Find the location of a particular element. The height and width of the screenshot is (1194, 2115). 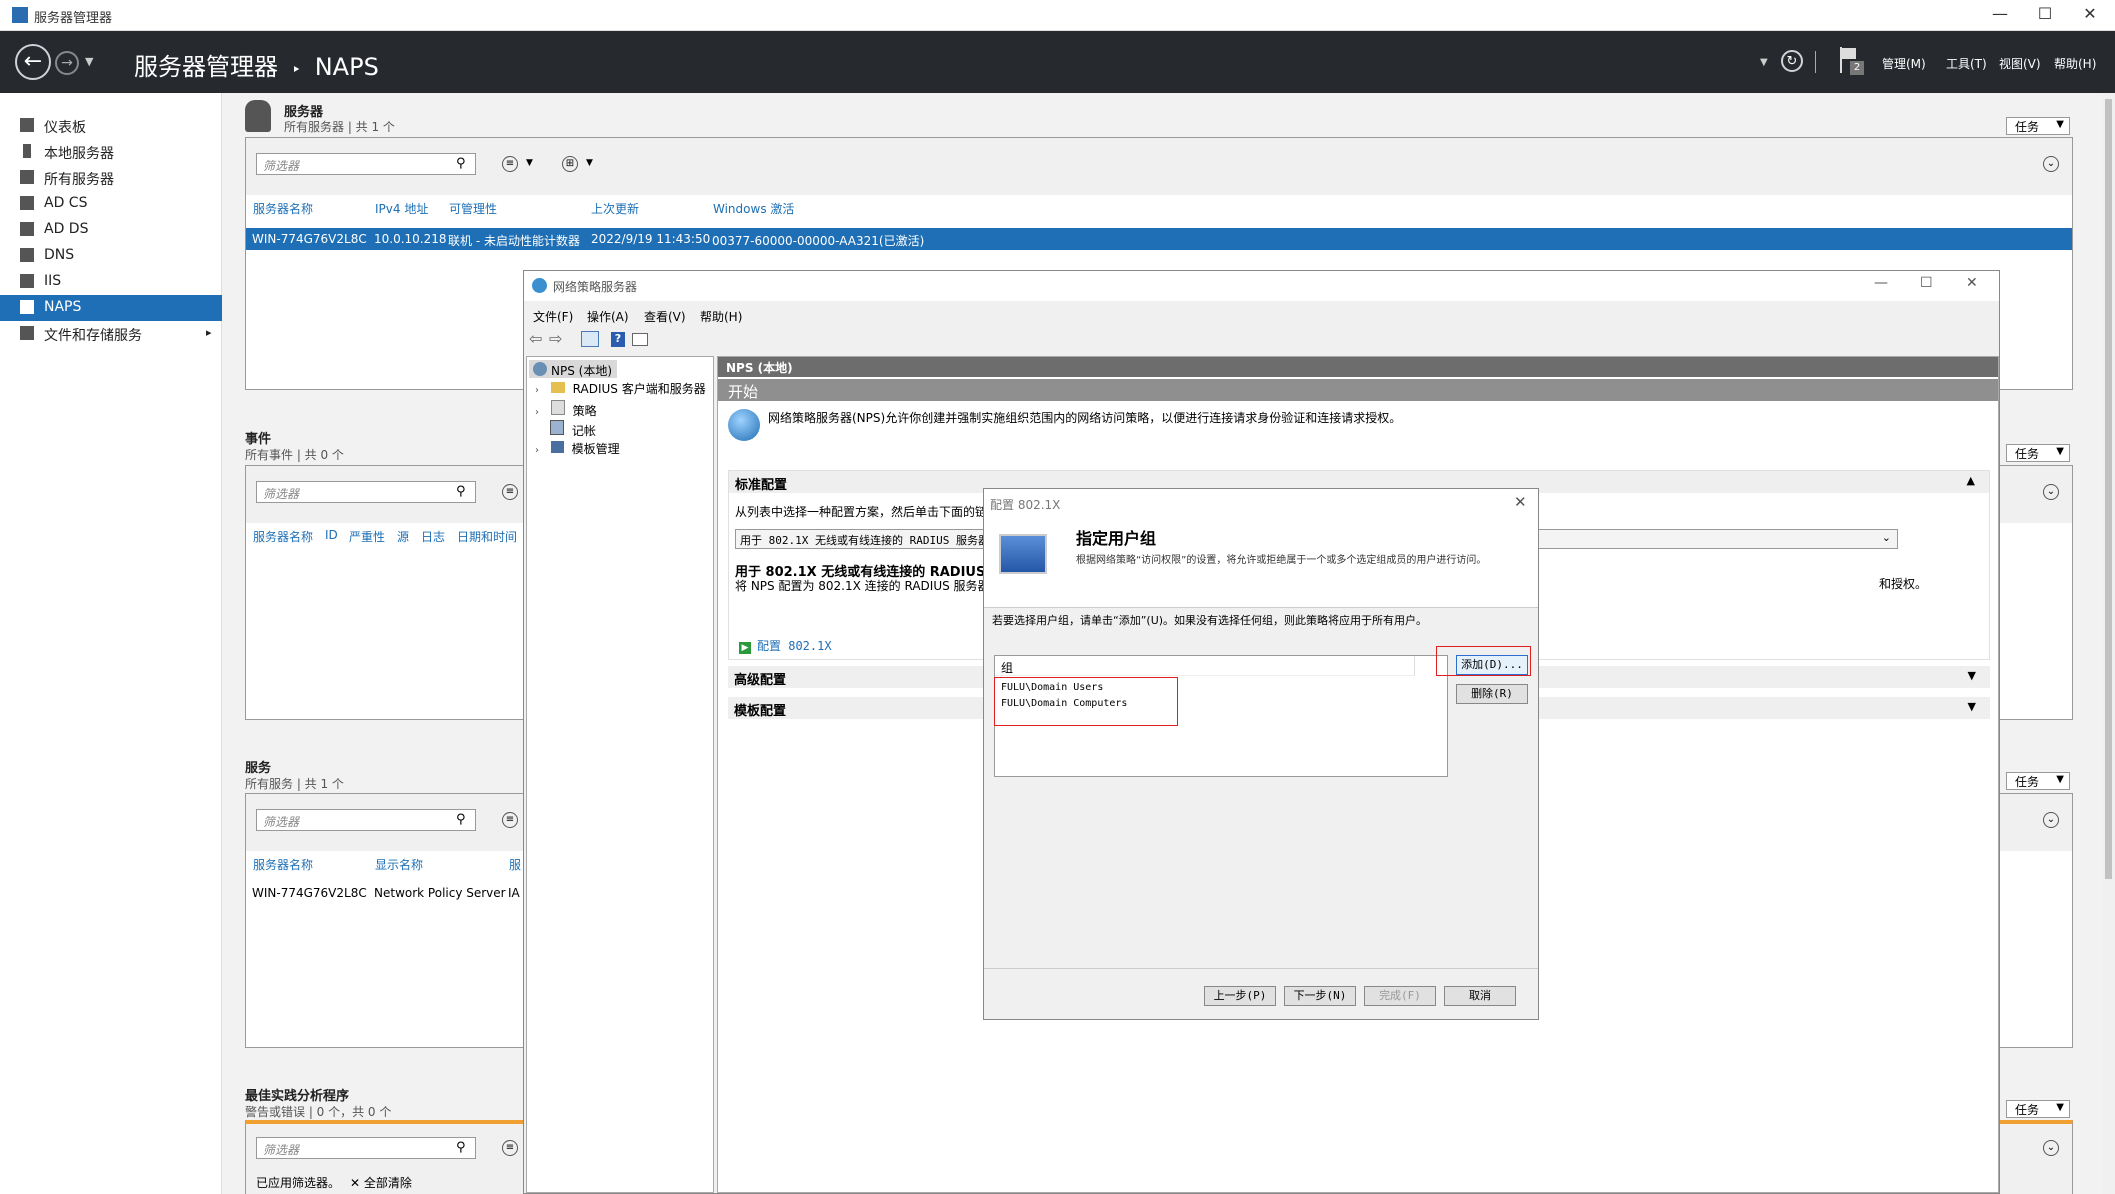

vertical-scrollbar is located at coordinates (2108, 643).